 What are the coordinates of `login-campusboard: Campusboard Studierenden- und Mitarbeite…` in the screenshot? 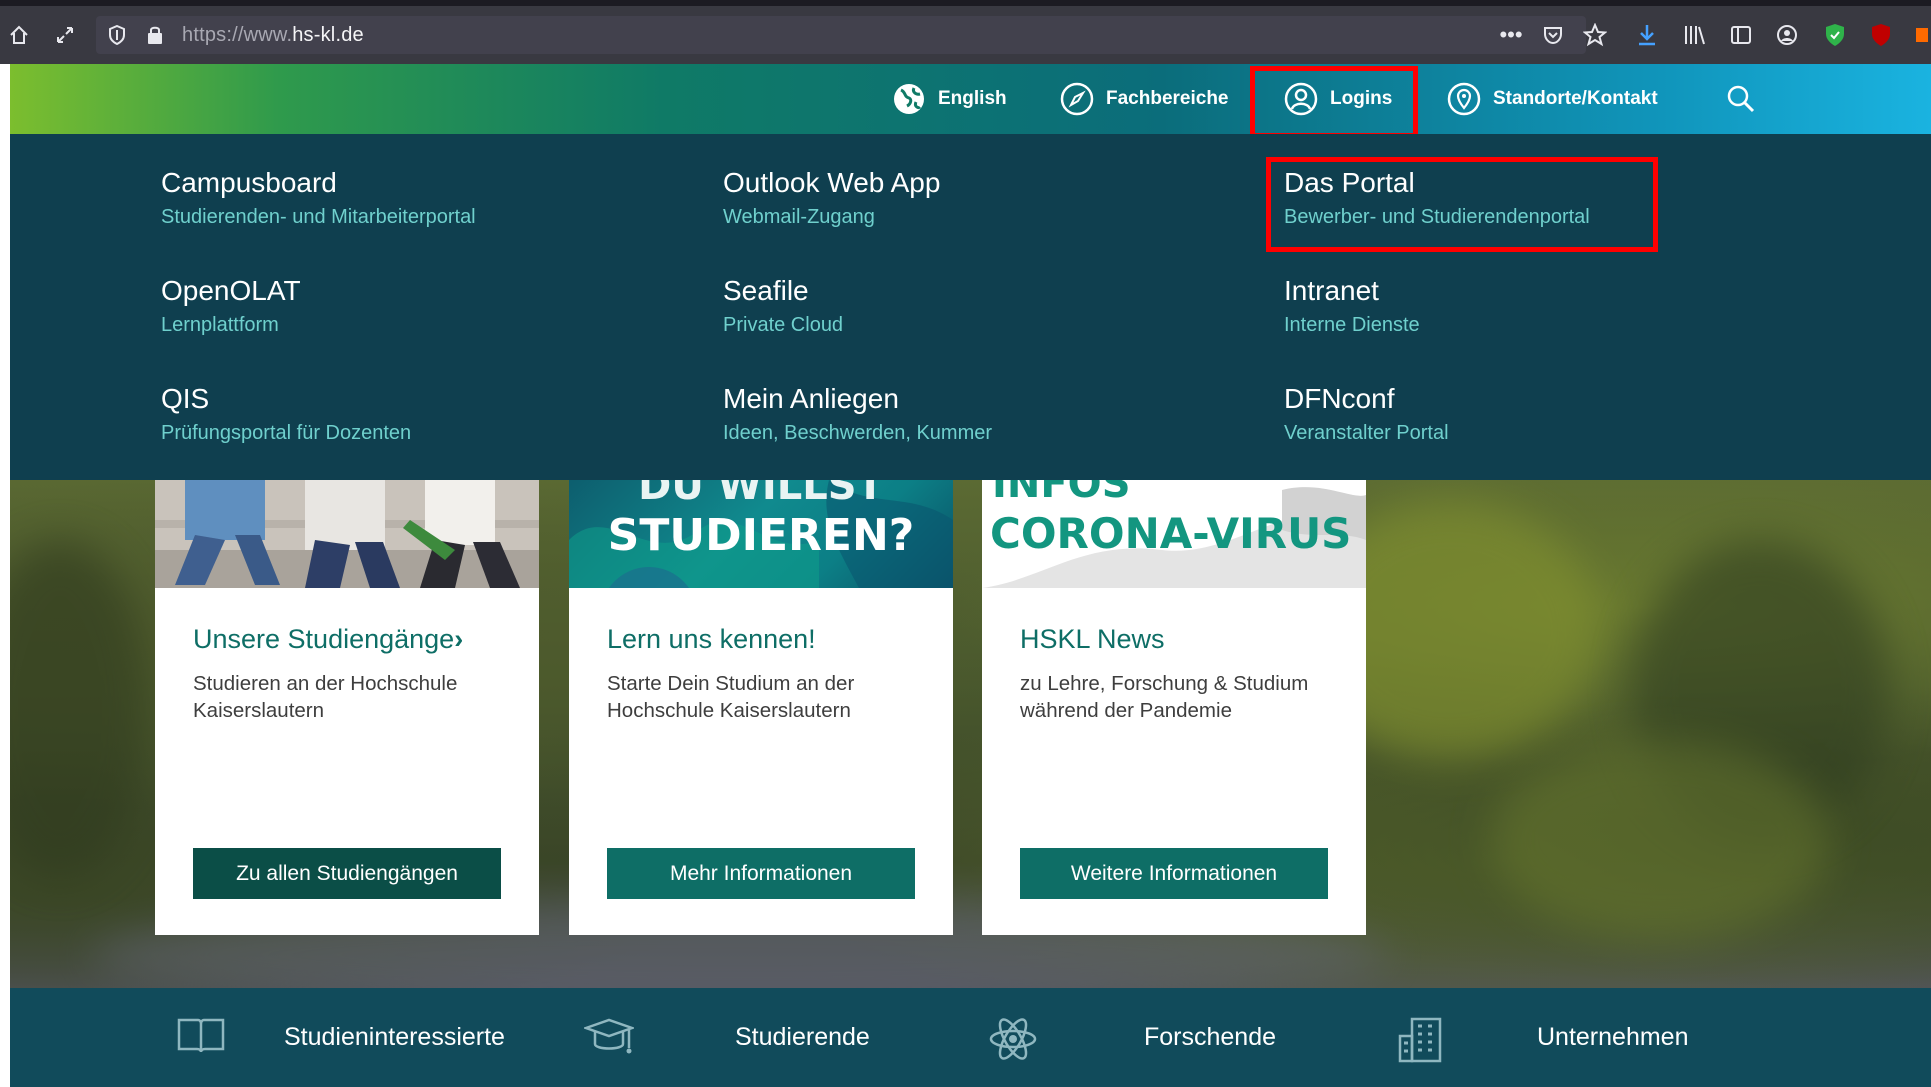 It's located at (318, 198).